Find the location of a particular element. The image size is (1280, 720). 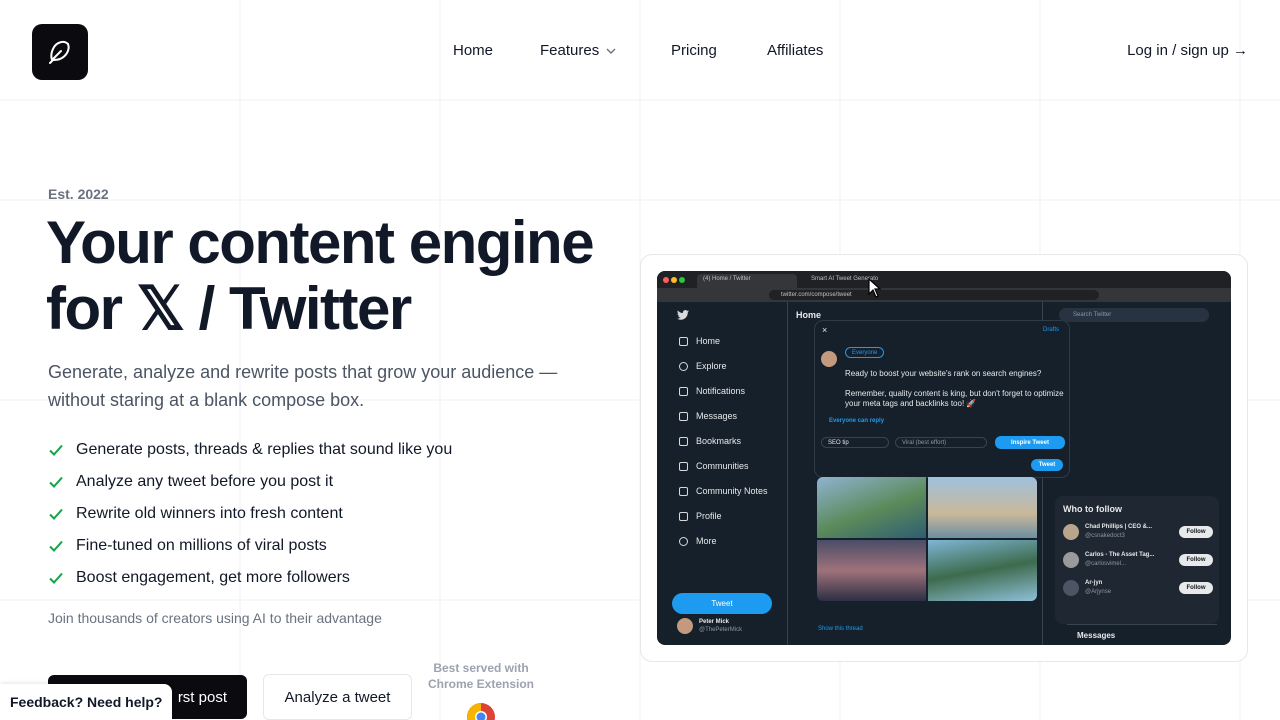

mail-icon is located at coordinates (683, 416).